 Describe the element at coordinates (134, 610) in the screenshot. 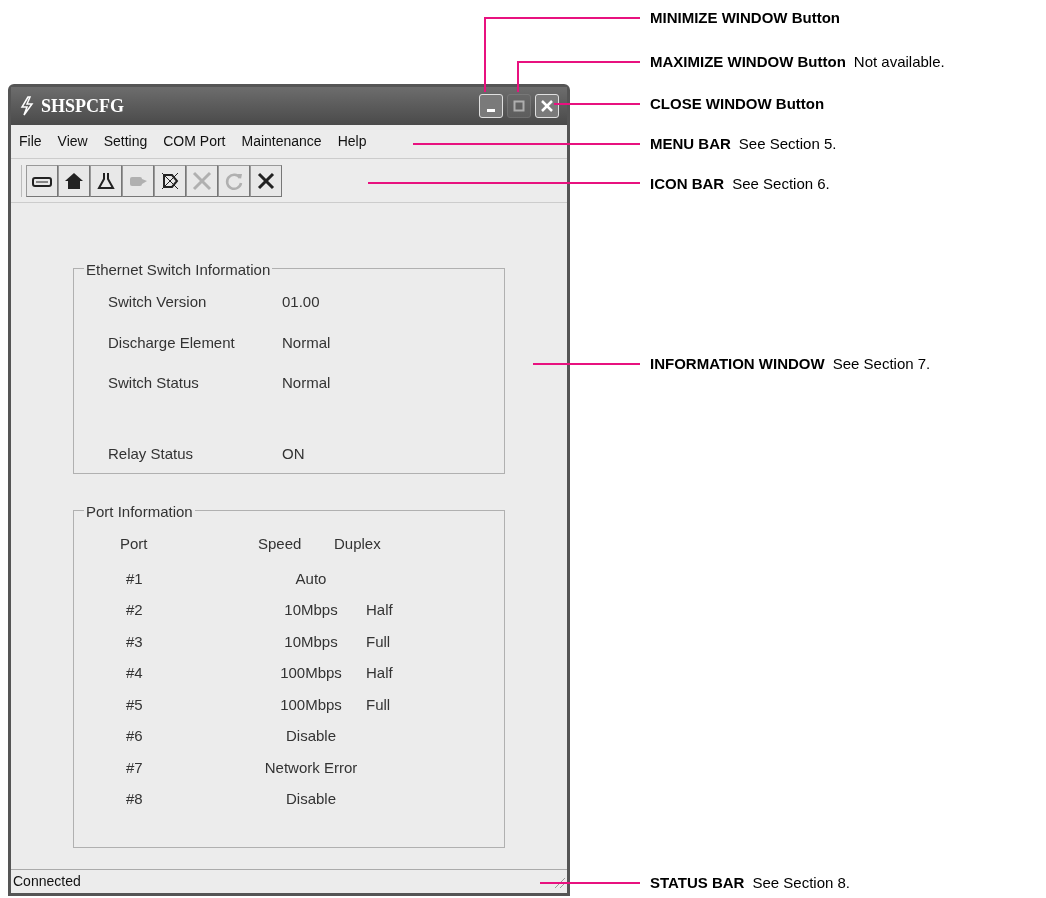

I see `table-cell-text: #2` at that location.